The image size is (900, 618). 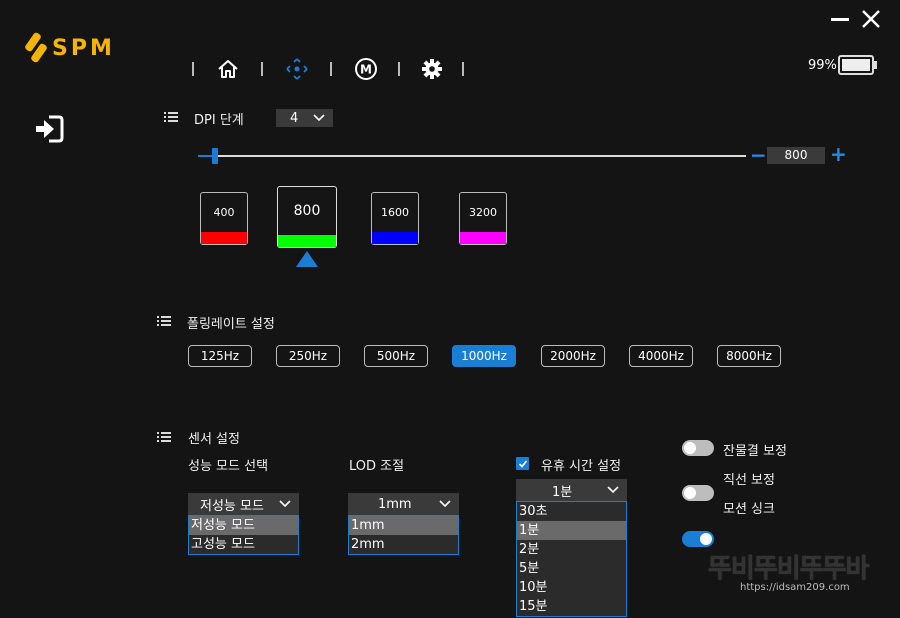 I want to click on battery-level, so click(x=856, y=65).